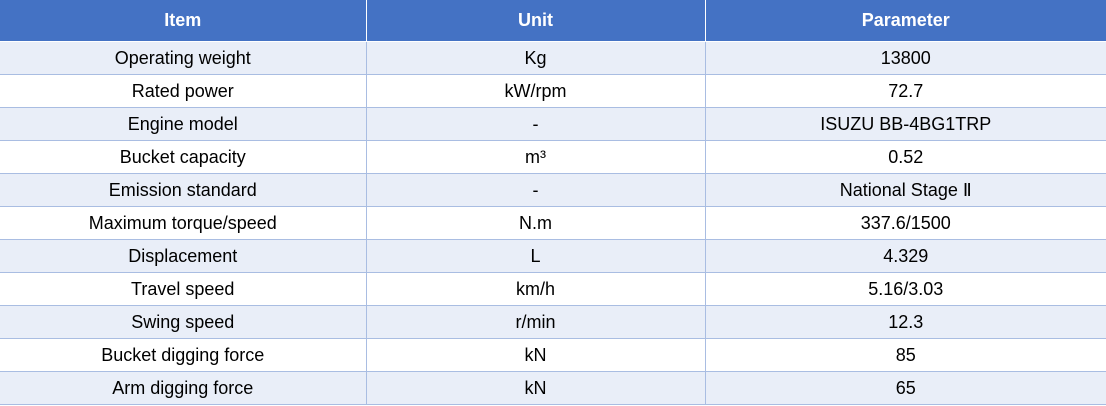 The width and height of the screenshot is (1106, 406). I want to click on cell-parameter: 5.16/3.03, so click(905, 289).